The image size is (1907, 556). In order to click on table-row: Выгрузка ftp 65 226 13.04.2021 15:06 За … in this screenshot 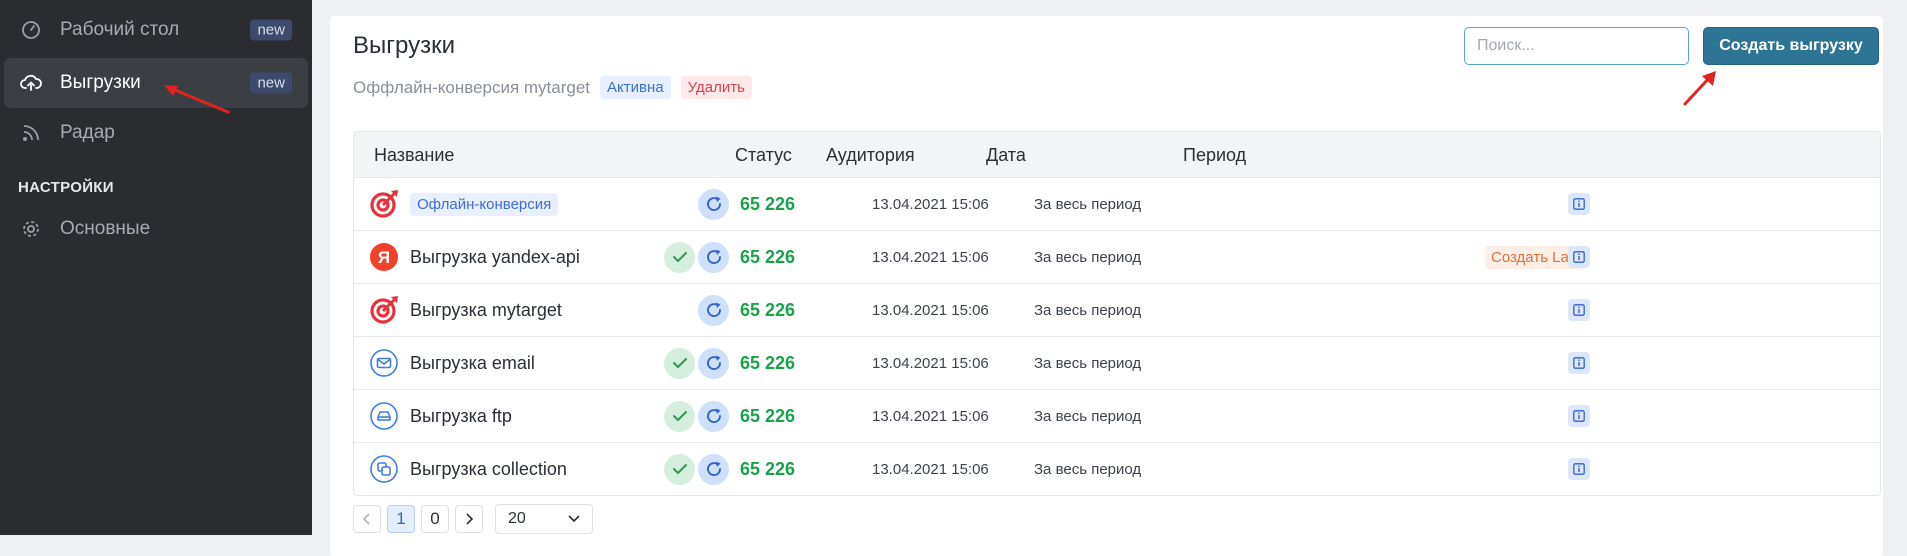, I will do `click(1117, 415)`.